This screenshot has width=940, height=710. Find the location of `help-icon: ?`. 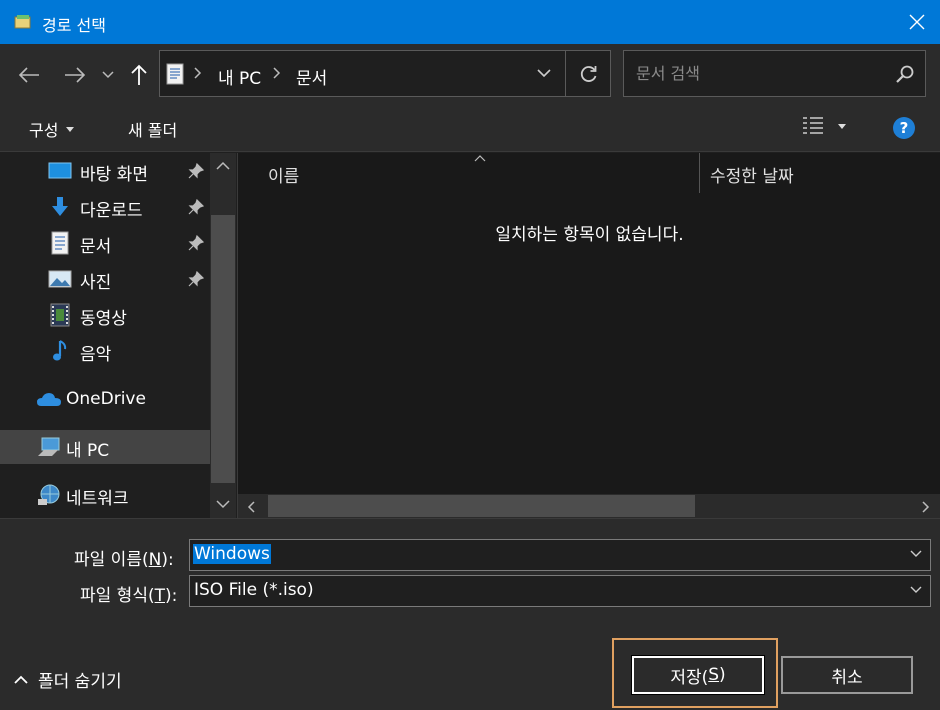

help-icon: ? is located at coordinates (904, 128).